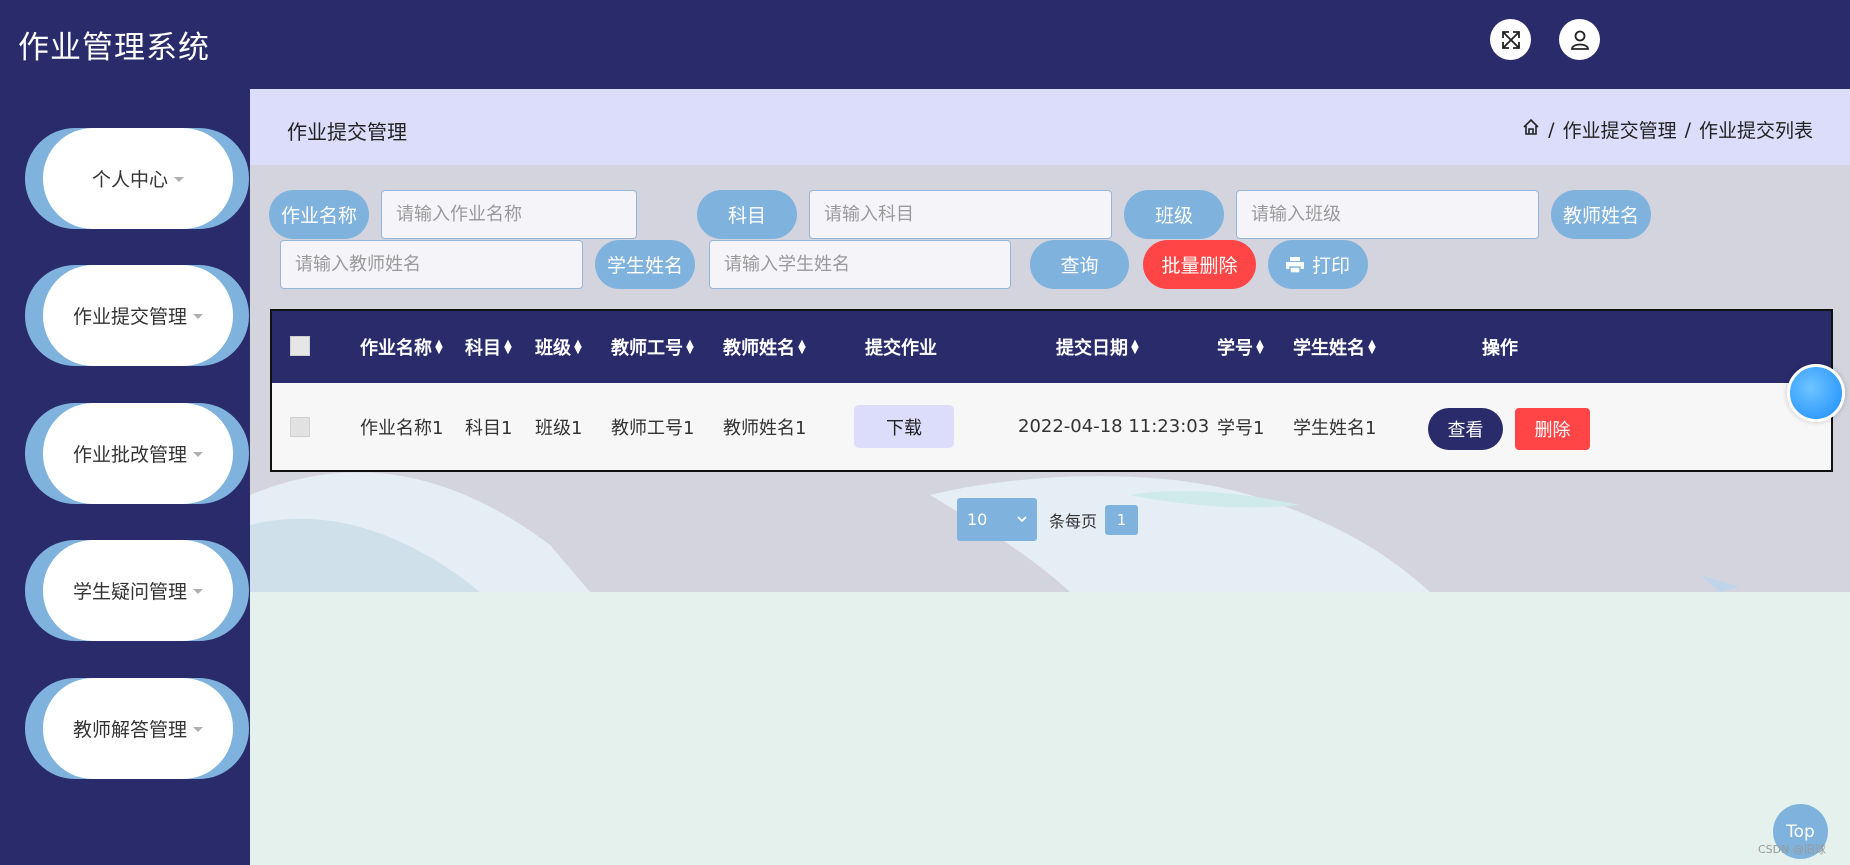 The height and width of the screenshot is (865, 1850). What do you see at coordinates (1552, 429) in the screenshot?
I see `delete-button: 删除` at bounding box center [1552, 429].